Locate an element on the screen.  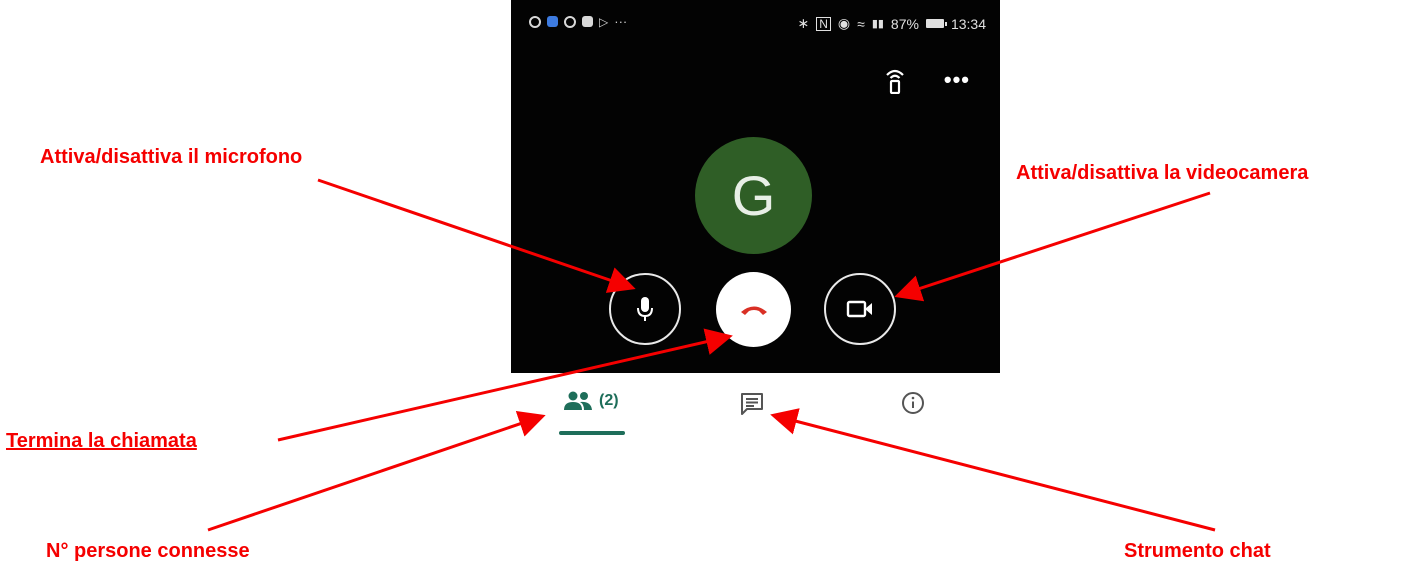
bluetooth-icon: ∗ is located at coordinates (803, 23).